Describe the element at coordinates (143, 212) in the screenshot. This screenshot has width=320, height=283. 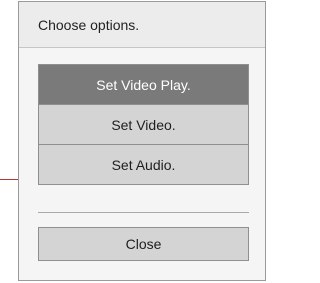
I see `divider` at that location.